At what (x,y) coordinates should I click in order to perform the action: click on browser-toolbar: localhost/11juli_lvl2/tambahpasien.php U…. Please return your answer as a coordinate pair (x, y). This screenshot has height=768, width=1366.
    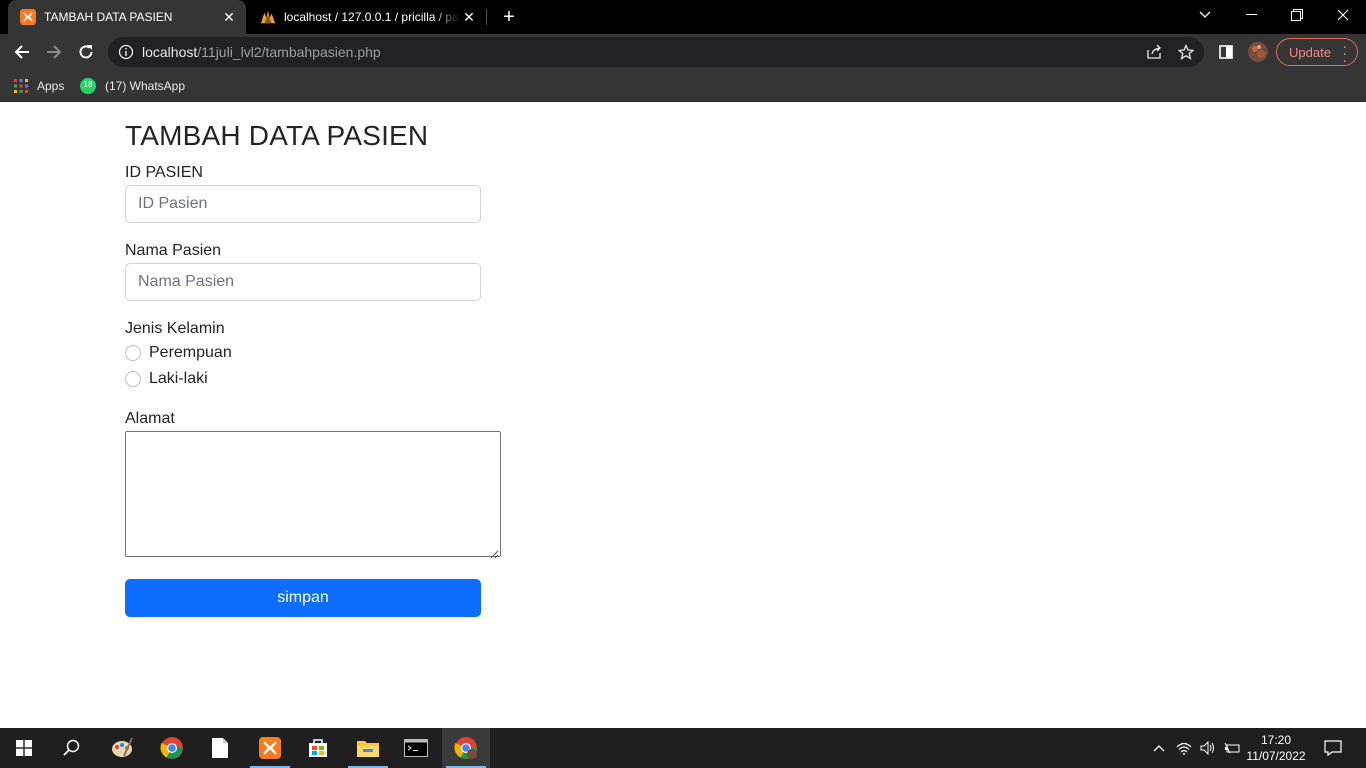
    Looking at the image, I should click on (683, 52).